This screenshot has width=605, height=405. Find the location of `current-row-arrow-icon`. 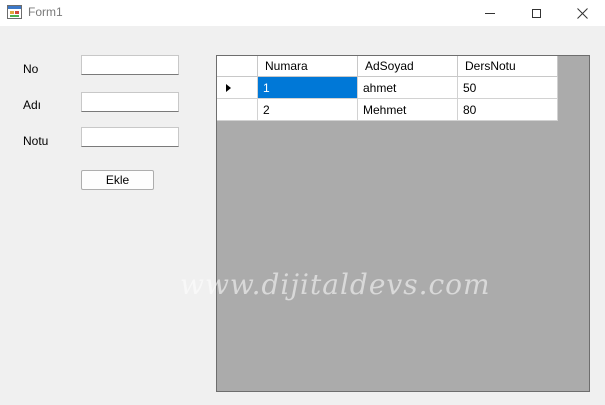

current-row-arrow-icon is located at coordinates (228, 87).